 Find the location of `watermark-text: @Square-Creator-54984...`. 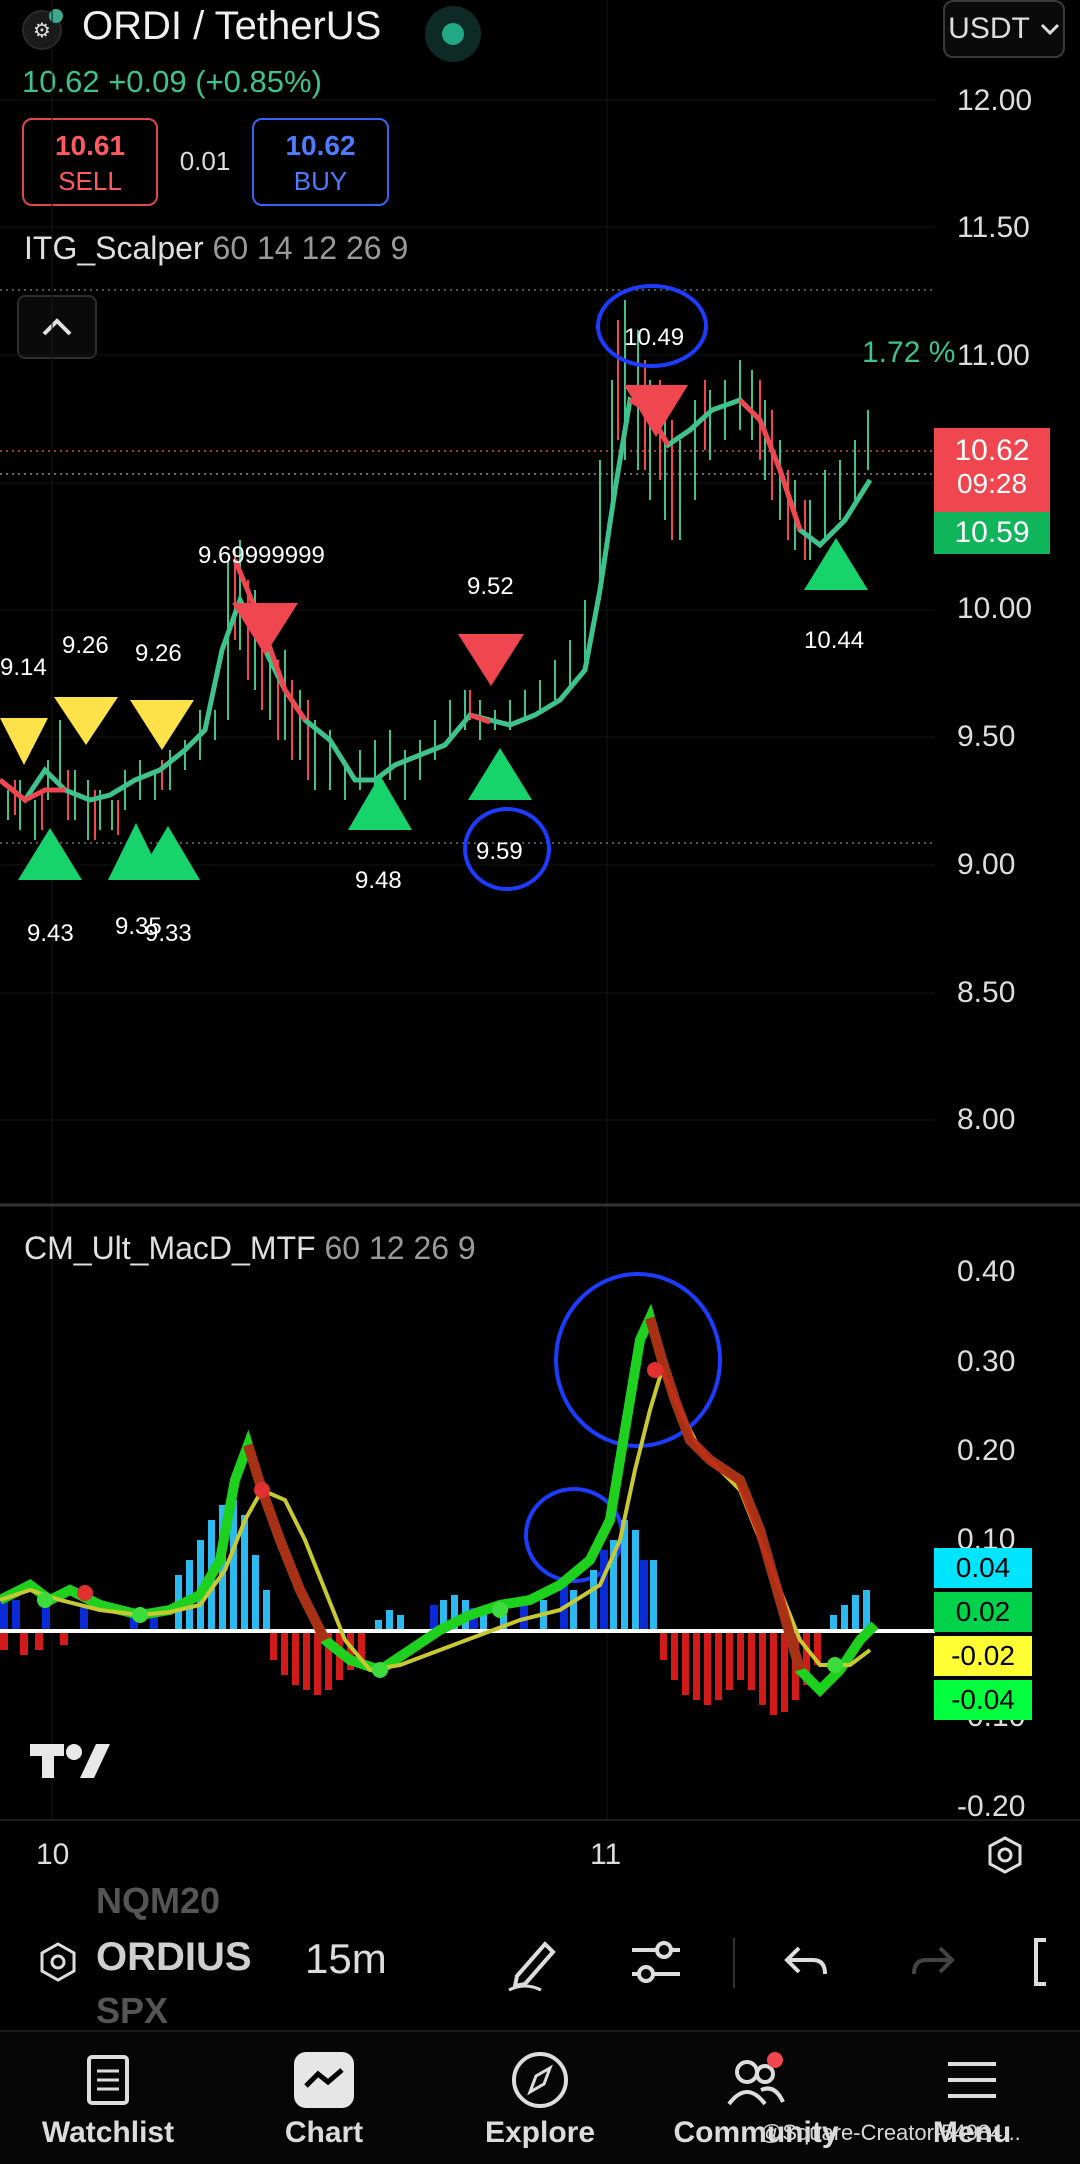

watermark-text: @Square-Creator-54984... is located at coordinates (890, 2132).